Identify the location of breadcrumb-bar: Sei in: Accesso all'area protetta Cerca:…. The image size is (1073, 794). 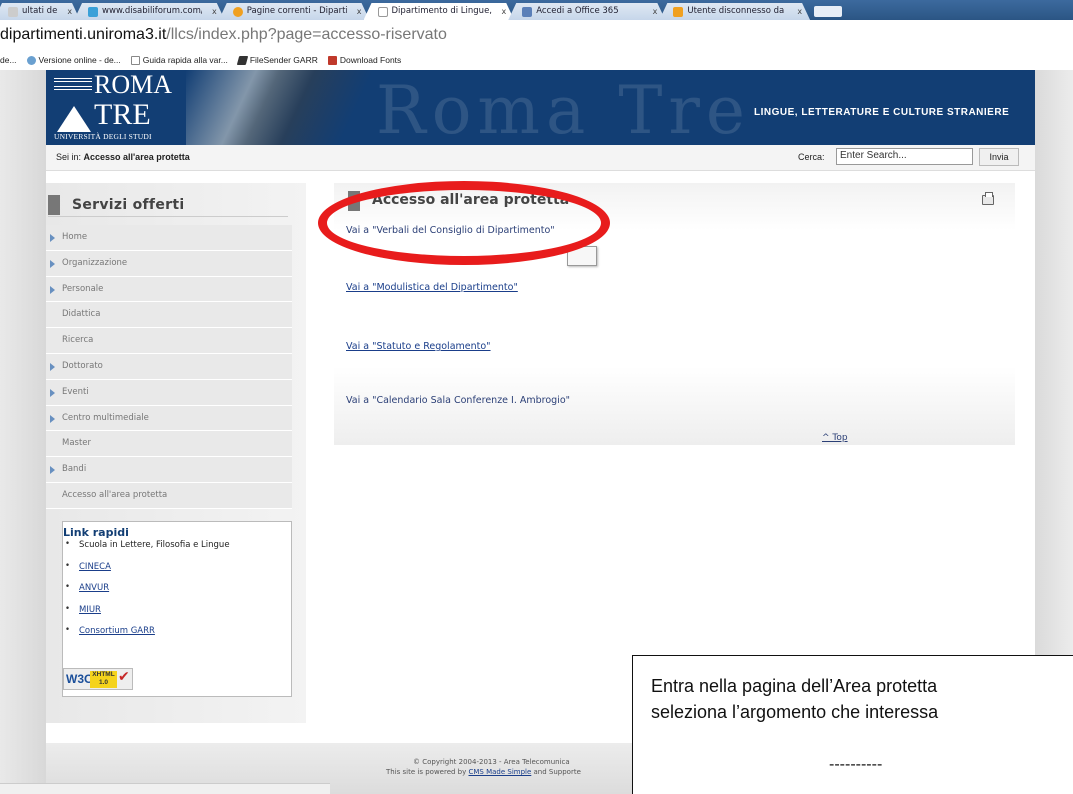
(540, 158).